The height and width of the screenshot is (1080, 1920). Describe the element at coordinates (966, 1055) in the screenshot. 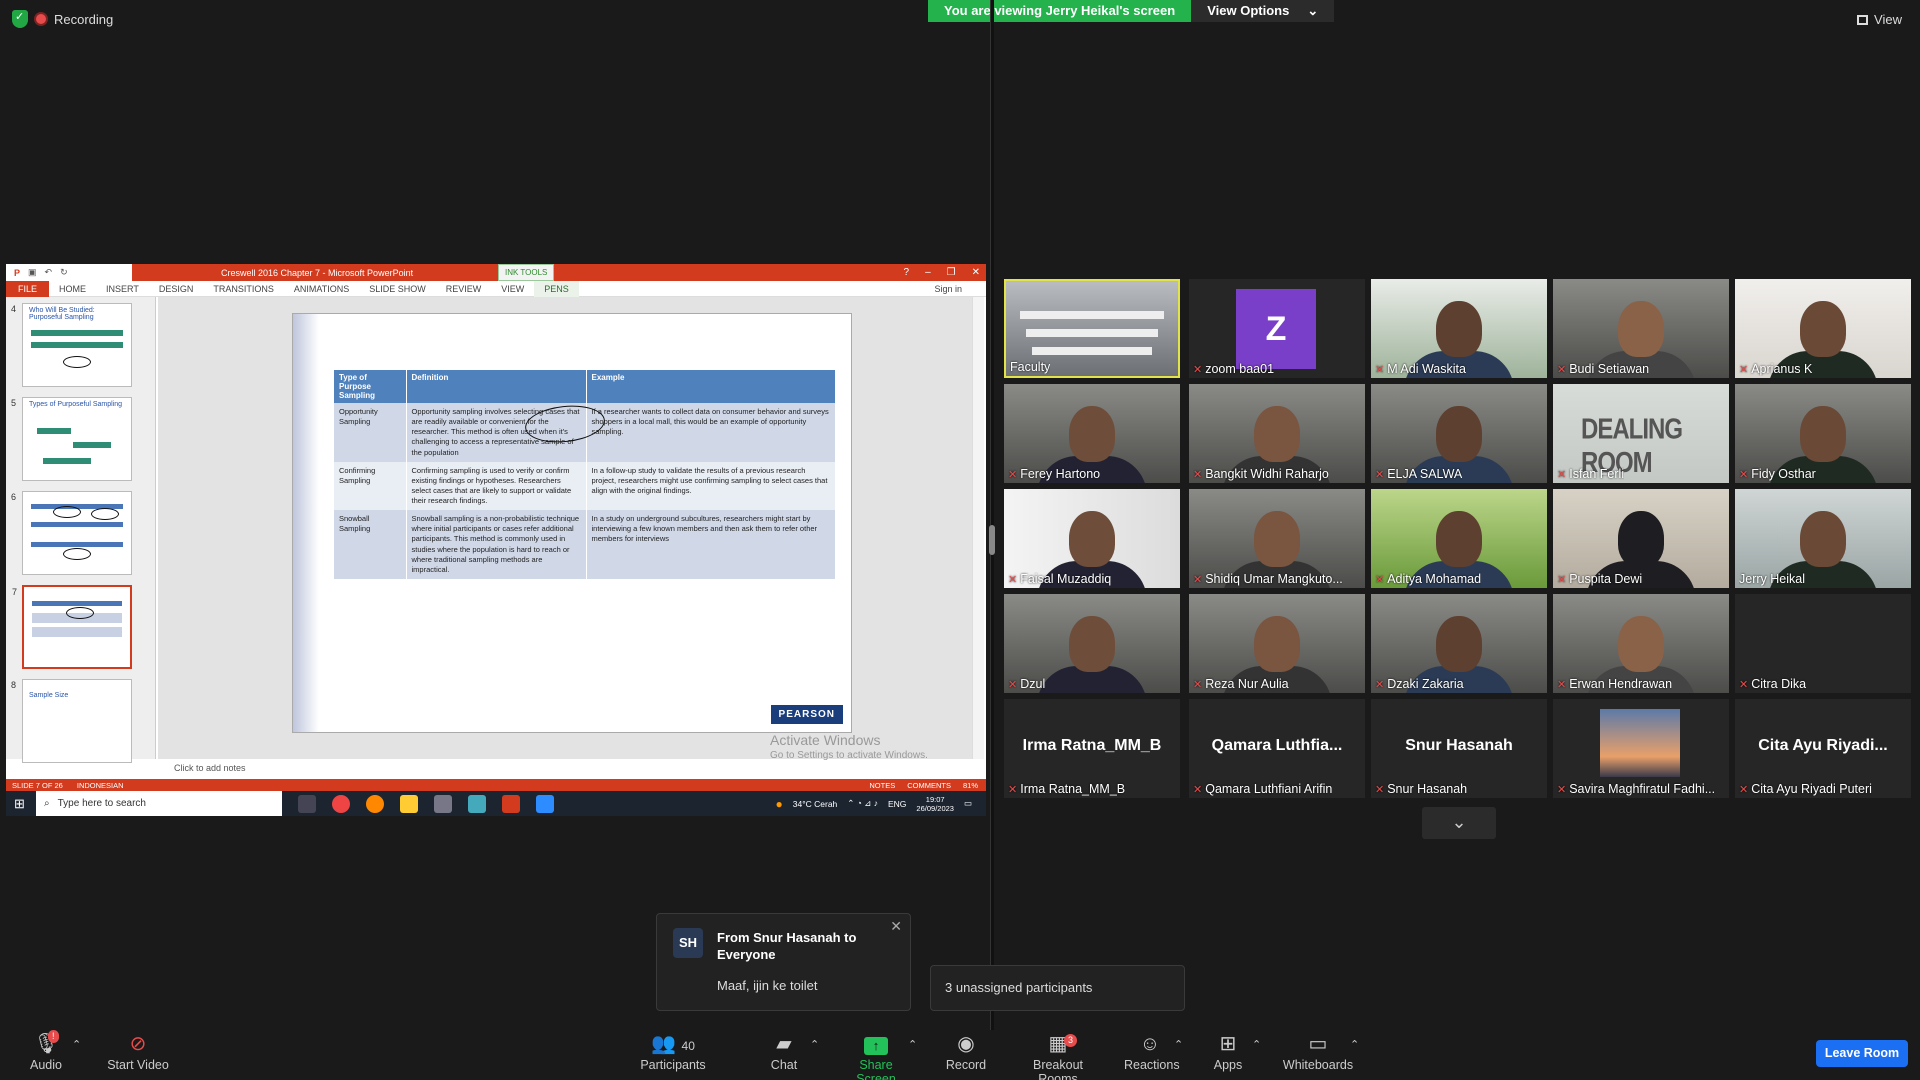

I see `record-button: ◉ Record` at that location.